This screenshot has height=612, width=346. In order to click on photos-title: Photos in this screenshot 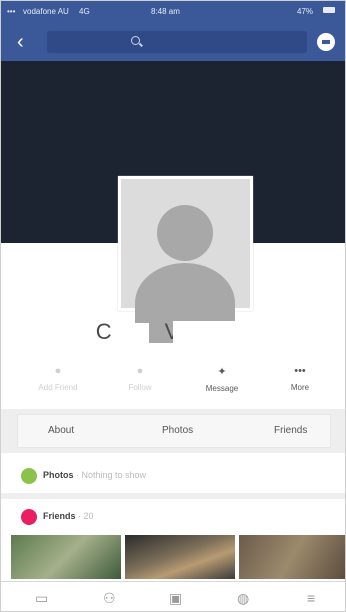, I will do `click(58, 475)`.